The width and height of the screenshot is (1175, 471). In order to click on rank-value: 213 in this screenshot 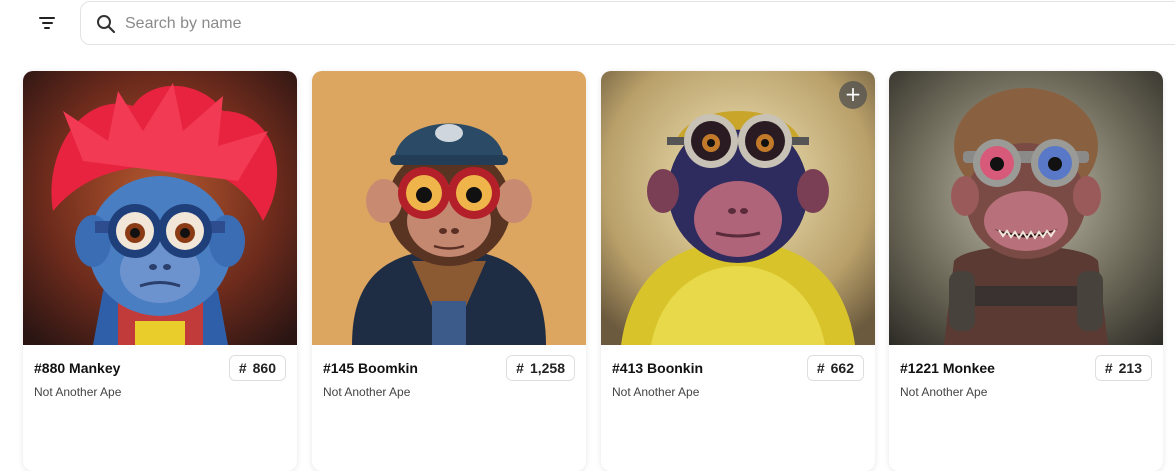, I will do `click(1130, 368)`.